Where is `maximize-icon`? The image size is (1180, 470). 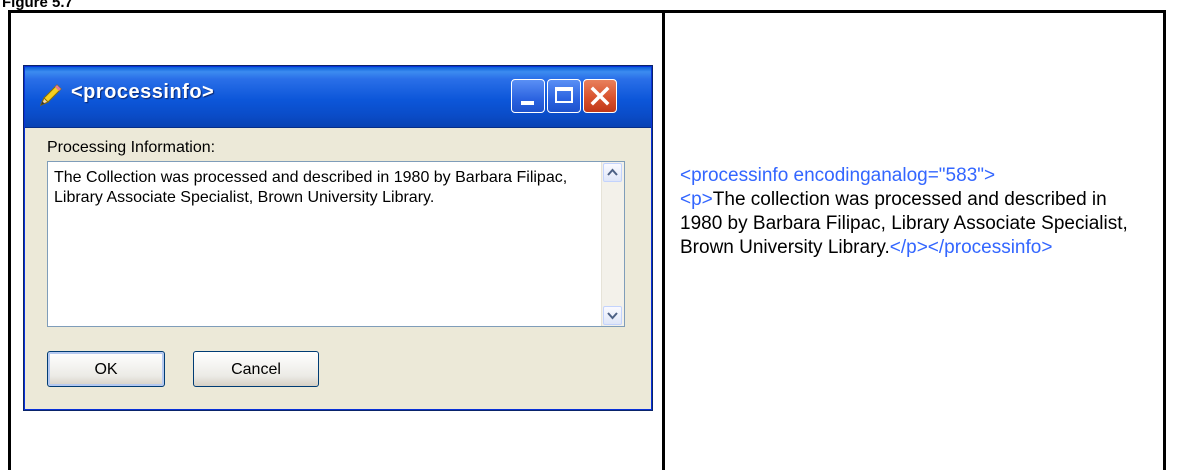 maximize-icon is located at coordinates (564, 95).